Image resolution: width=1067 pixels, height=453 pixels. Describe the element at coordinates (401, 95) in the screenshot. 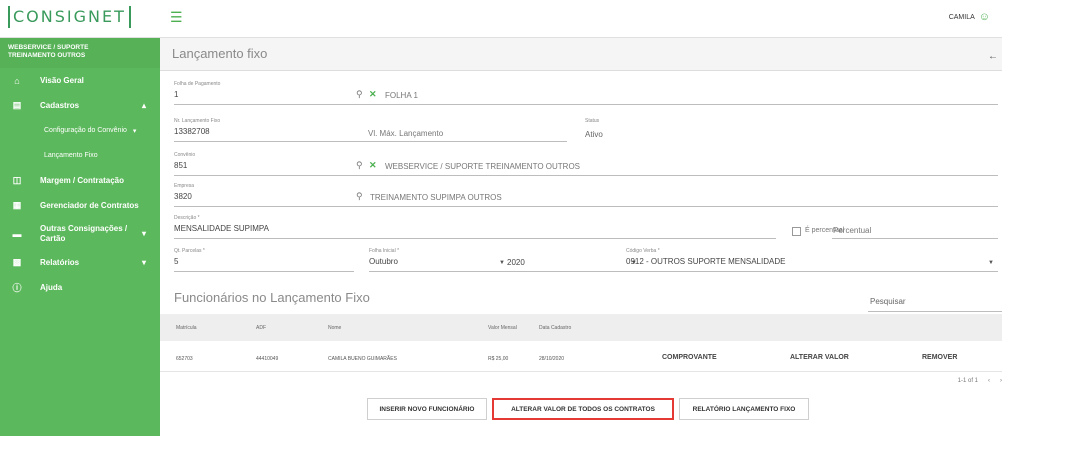

I see `field-description: FOLHA 1` at that location.